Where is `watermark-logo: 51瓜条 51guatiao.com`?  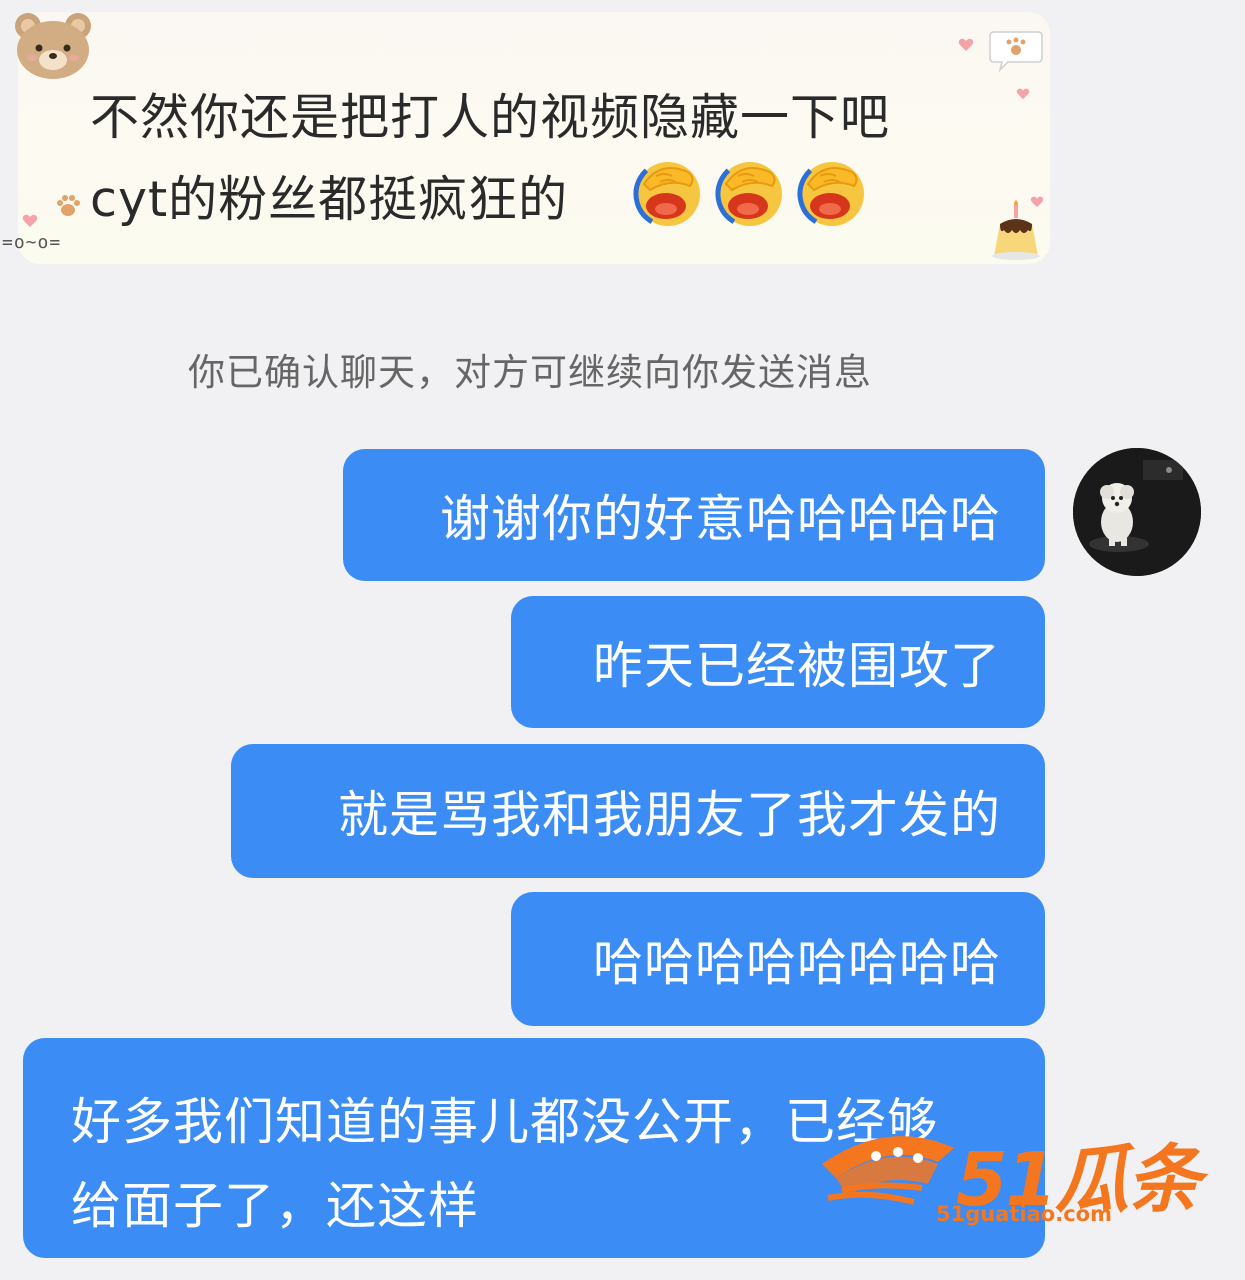 watermark-logo: 51瓜条 51guatiao.com is located at coordinates (1013, 1177).